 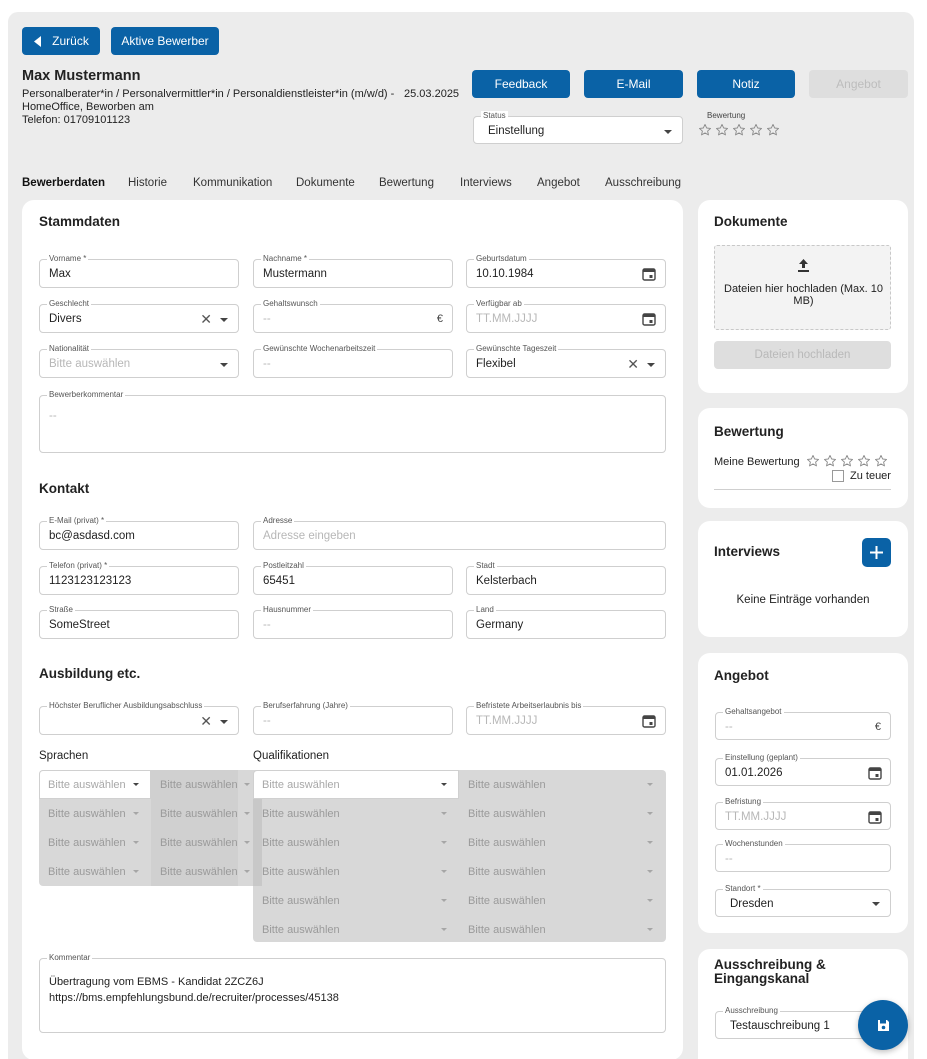 I want to click on tab-bewerberdaten: Bewerberdaten, so click(x=63, y=183).